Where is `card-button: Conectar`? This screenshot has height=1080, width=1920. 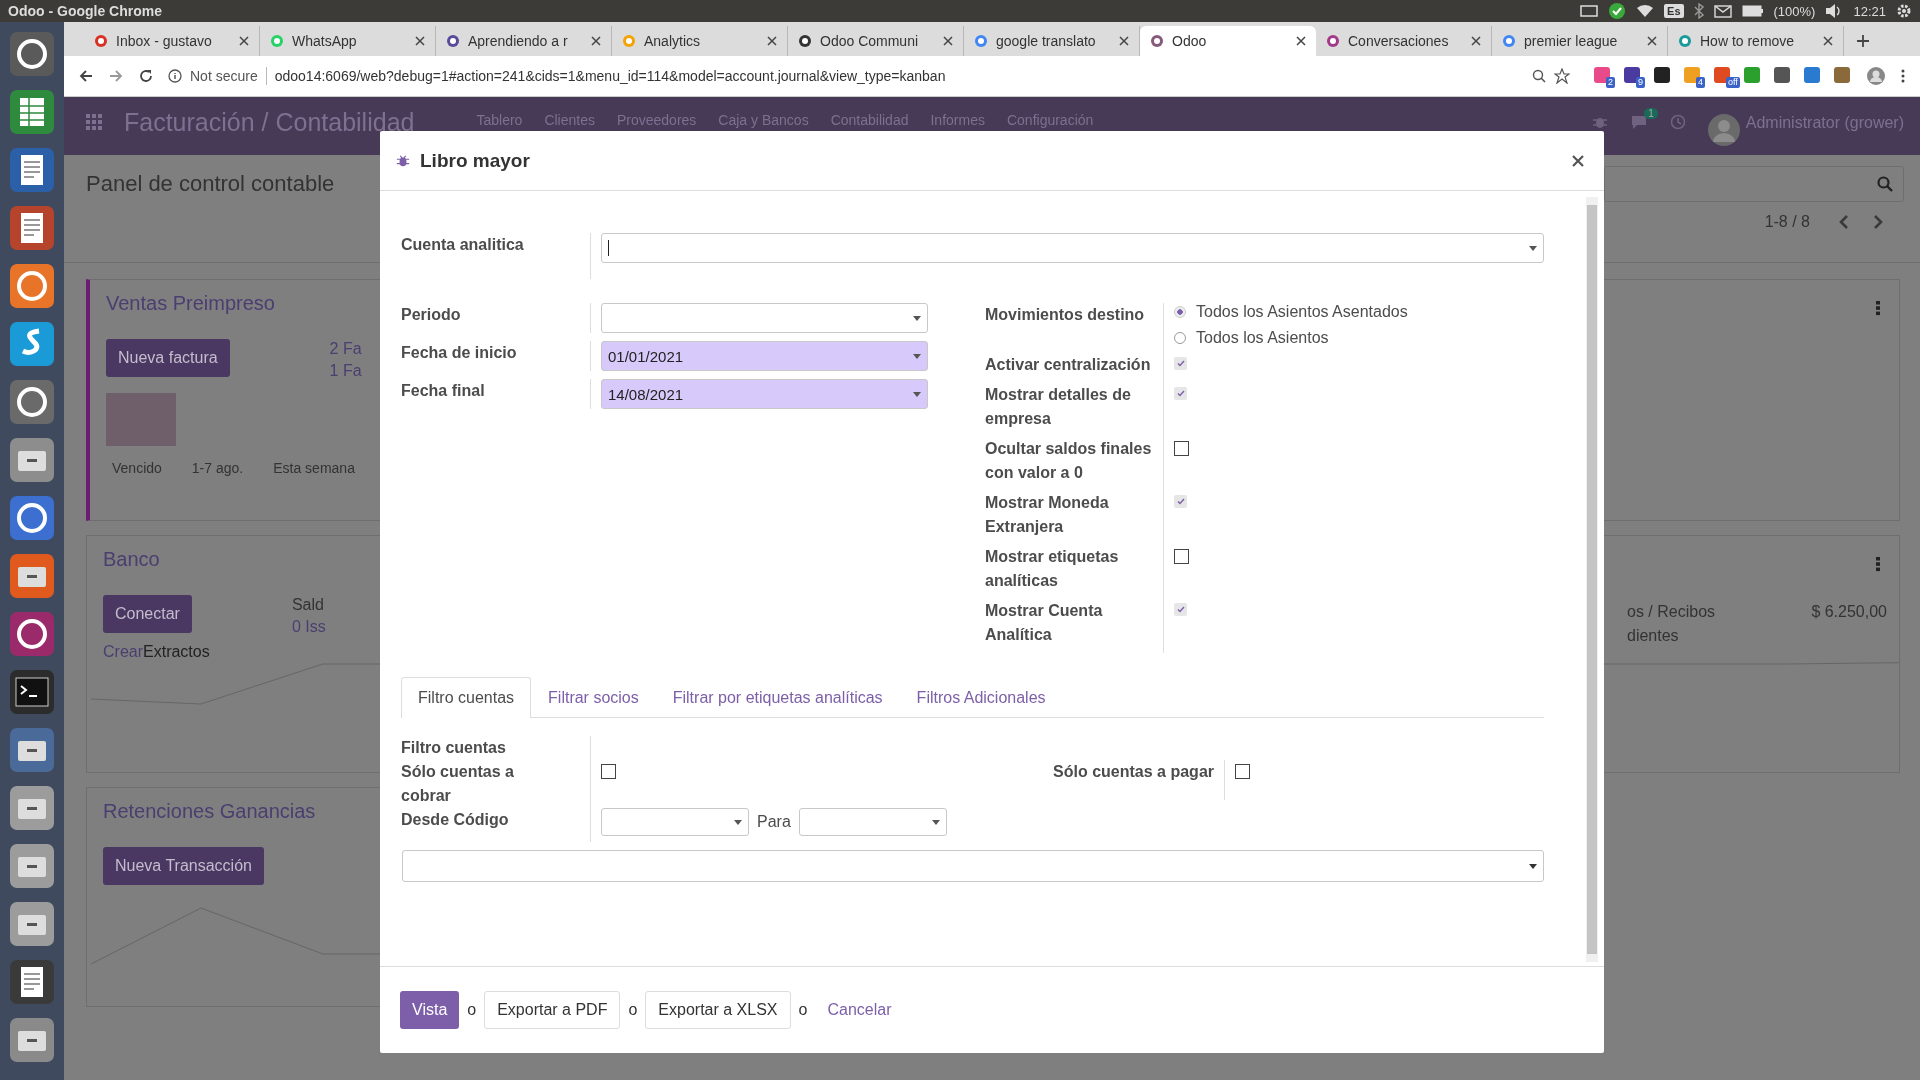 card-button: Conectar is located at coordinates (147, 614).